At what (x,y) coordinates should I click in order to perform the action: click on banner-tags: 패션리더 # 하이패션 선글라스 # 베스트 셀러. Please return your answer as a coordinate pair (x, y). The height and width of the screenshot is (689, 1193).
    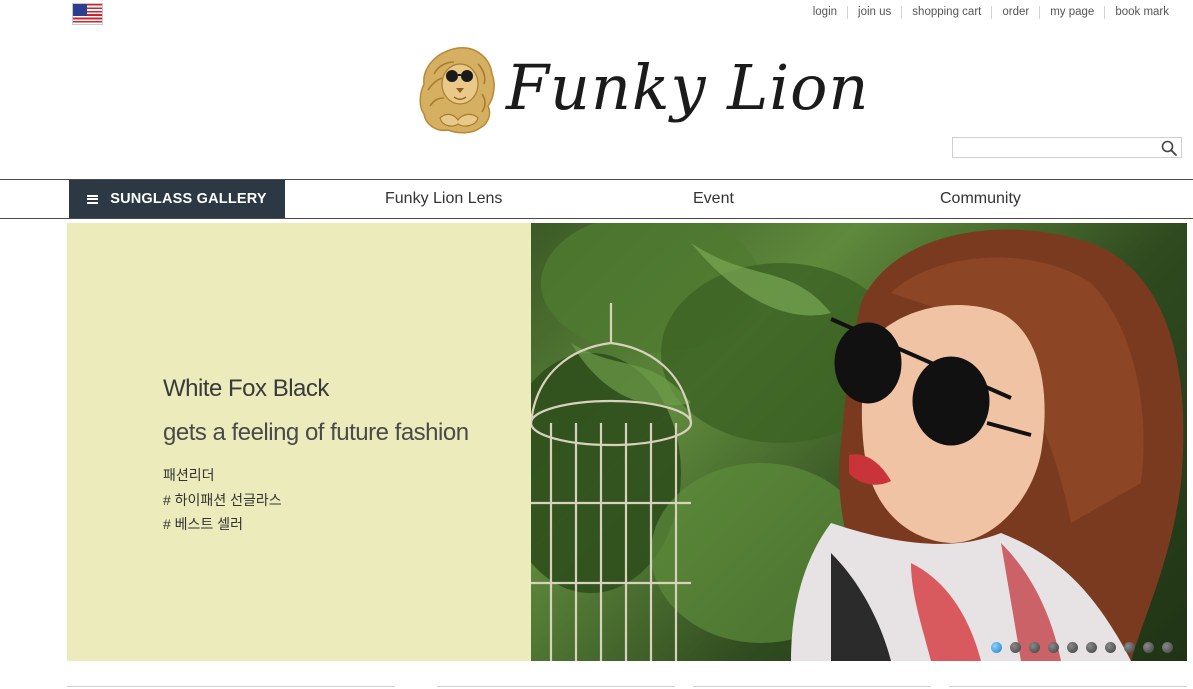
    Looking at the image, I should click on (222, 500).